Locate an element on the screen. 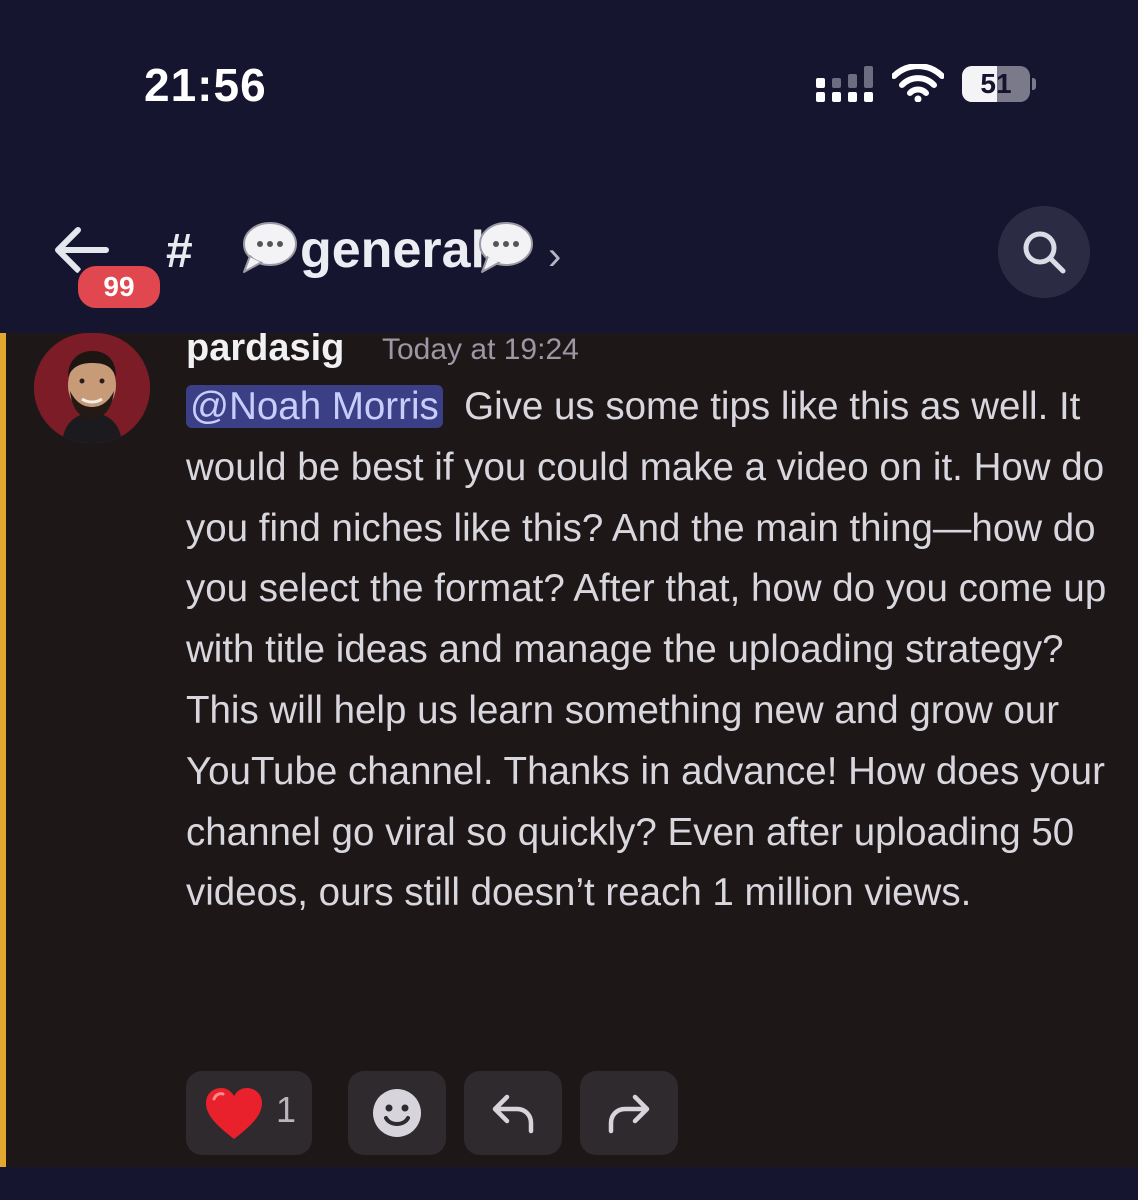 This screenshot has height=1200, width=1138. channel-details-chevron: › is located at coordinates (554, 256).